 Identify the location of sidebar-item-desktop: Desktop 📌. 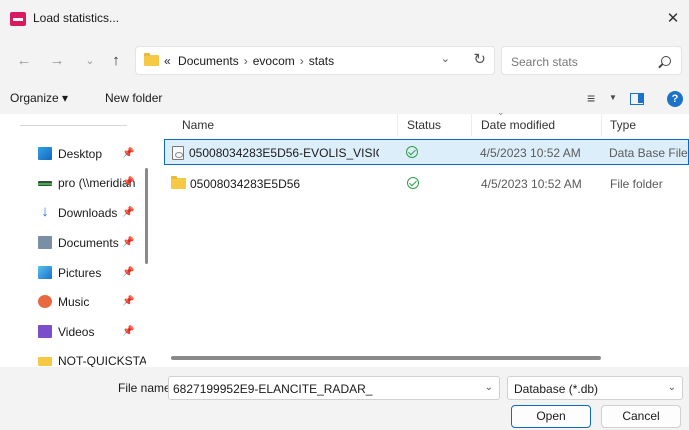
(92, 154).